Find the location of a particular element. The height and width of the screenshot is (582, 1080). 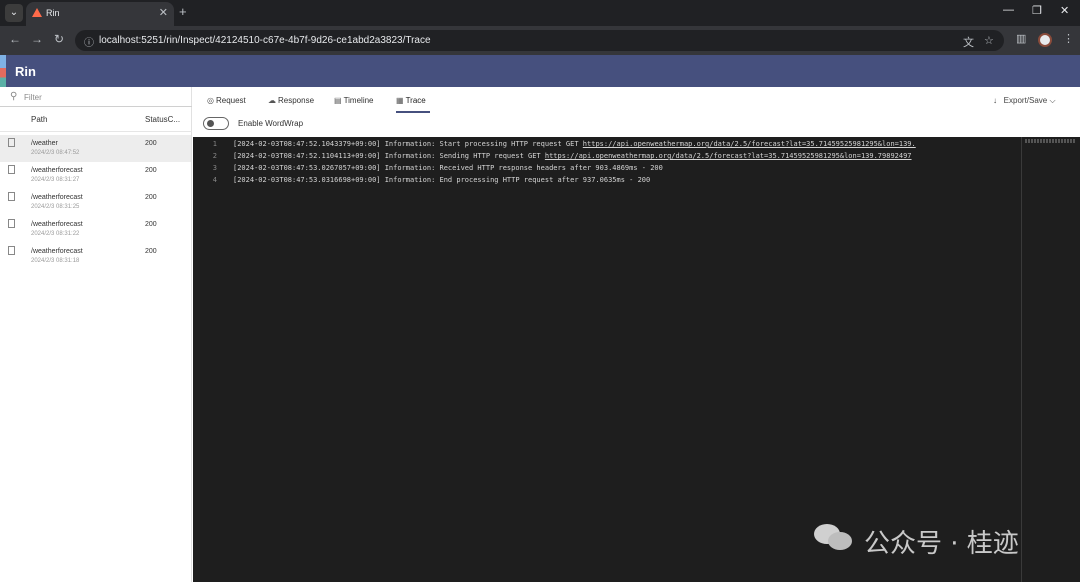

export-label: Export/Save is located at coordinates (1025, 100).